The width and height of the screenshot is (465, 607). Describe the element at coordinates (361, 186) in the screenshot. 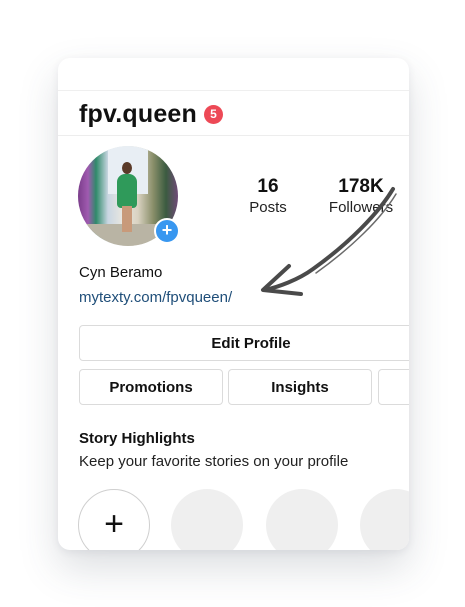

I see `followers-count: 178K` at that location.